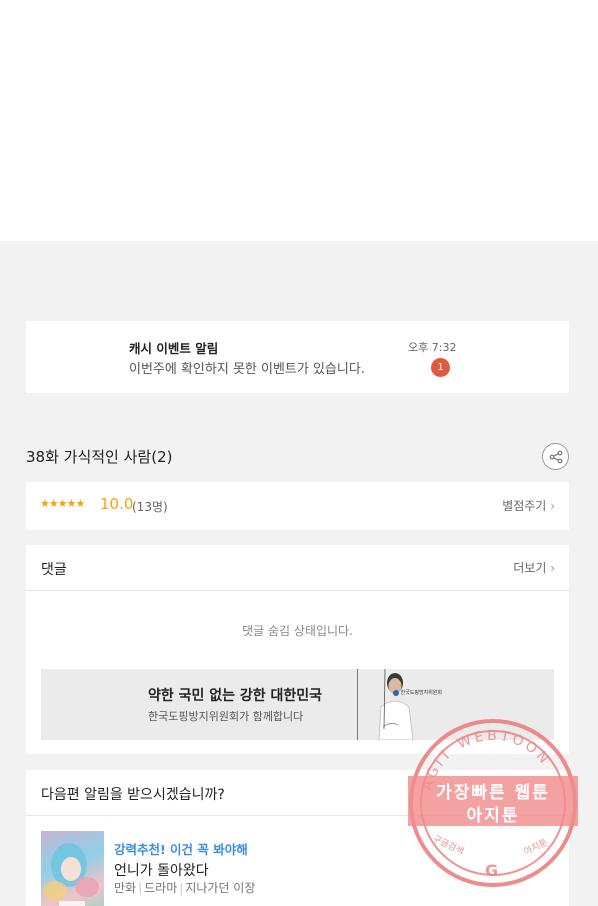 Image resolution: width=598 pixels, height=906 pixels. I want to click on comments-more-button: 더보기 ›, so click(534, 567).